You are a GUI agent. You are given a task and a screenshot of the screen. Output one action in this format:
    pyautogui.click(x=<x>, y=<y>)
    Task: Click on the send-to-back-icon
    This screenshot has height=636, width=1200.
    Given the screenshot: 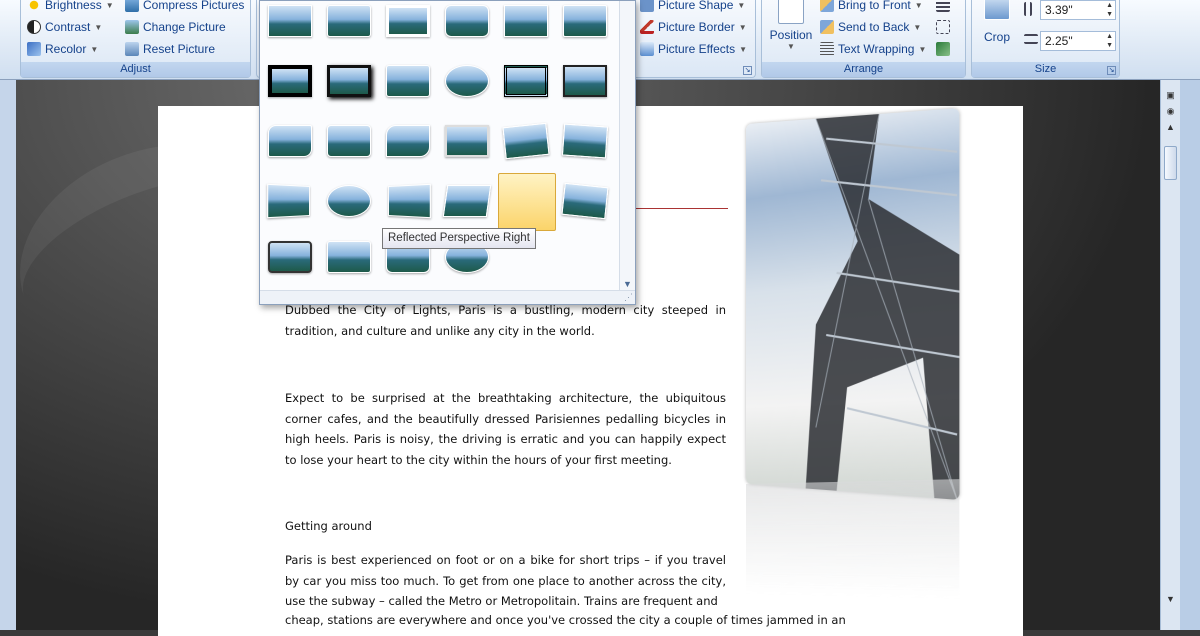 What is the action you would take?
    pyautogui.click(x=827, y=27)
    